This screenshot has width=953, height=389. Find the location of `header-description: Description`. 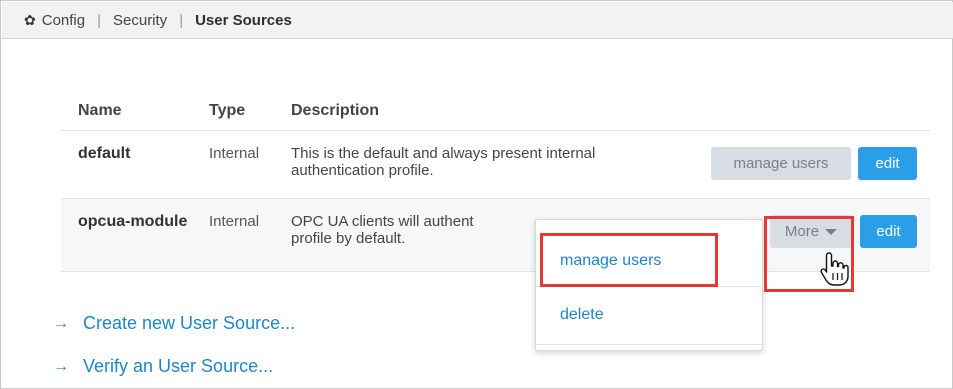

header-description: Description is located at coordinates (335, 110).